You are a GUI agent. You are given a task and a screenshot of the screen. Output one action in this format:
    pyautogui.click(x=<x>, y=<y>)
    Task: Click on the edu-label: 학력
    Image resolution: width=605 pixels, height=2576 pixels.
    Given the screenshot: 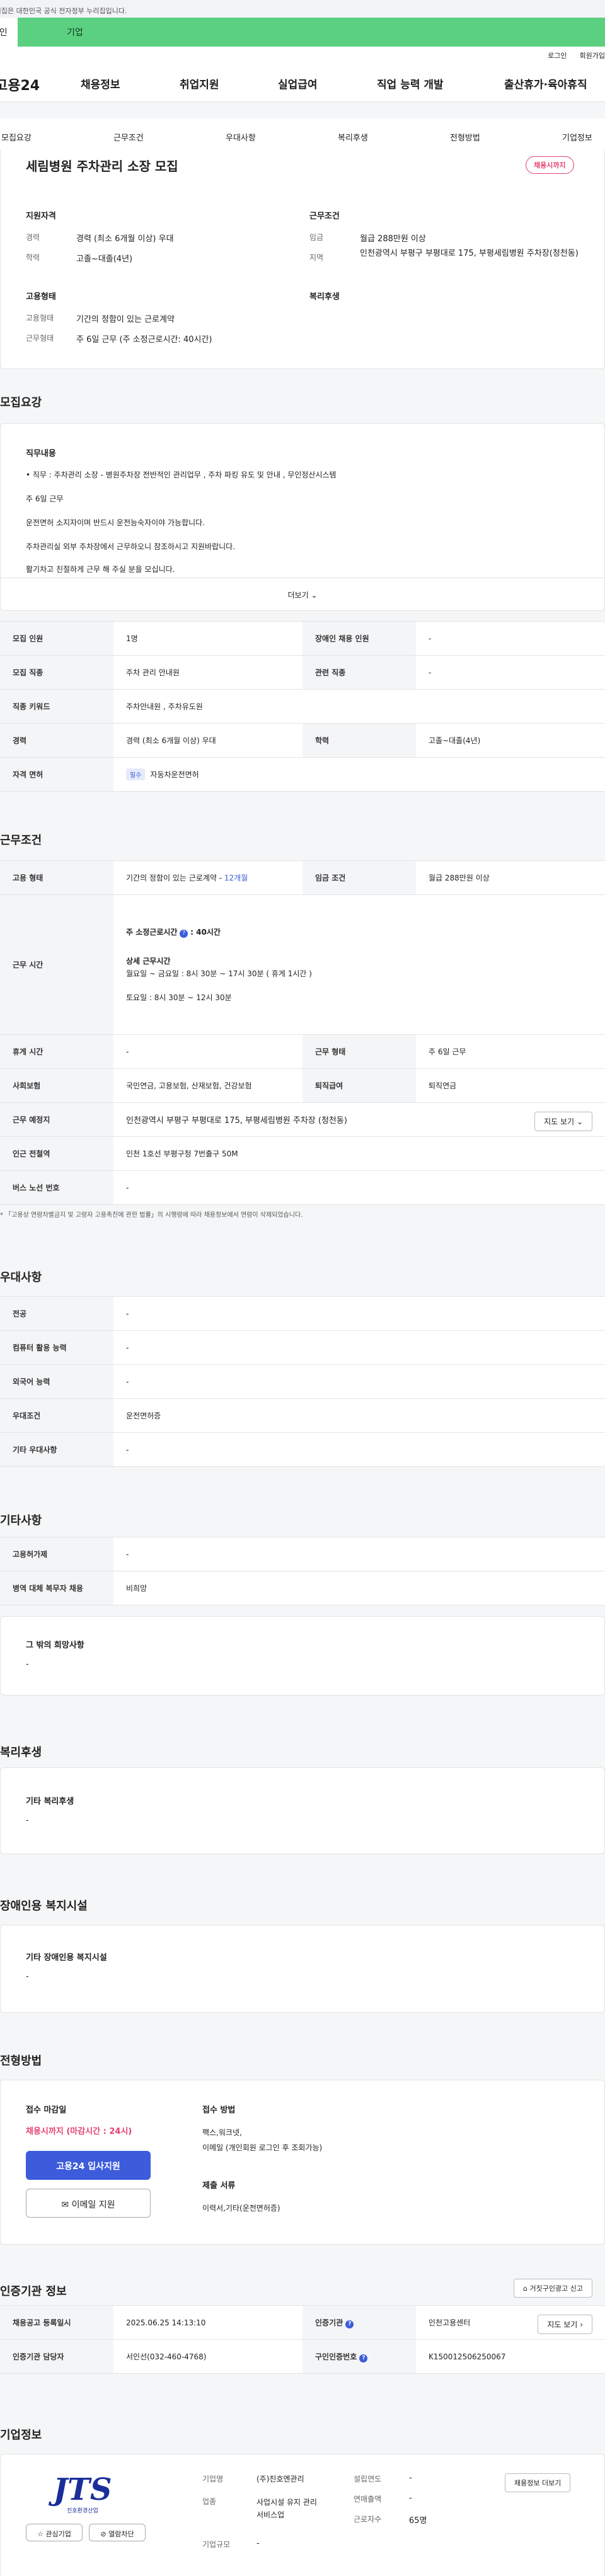 What is the action you would take?
    pyautogui.click(x=33, y=257)
    